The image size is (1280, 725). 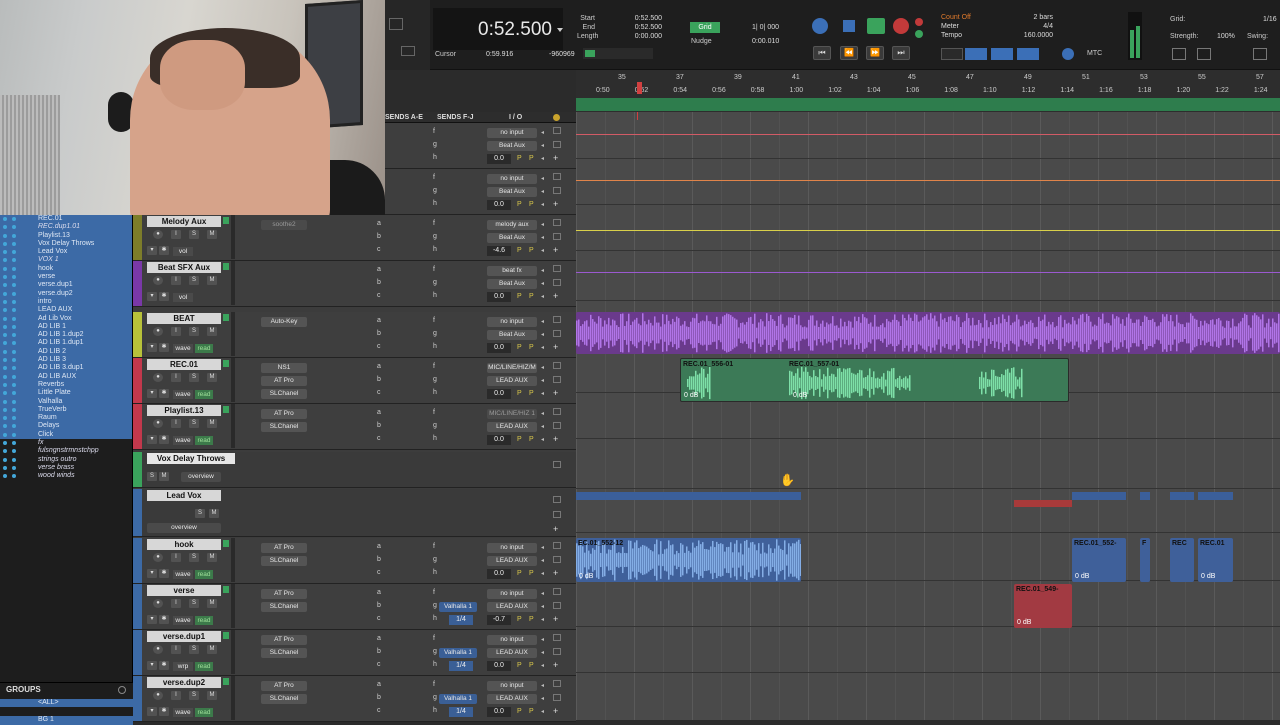 What do you see at coordinates (976, 54) in the screenshot?
I see `wait-note-button` at bounding box center [976, 54].